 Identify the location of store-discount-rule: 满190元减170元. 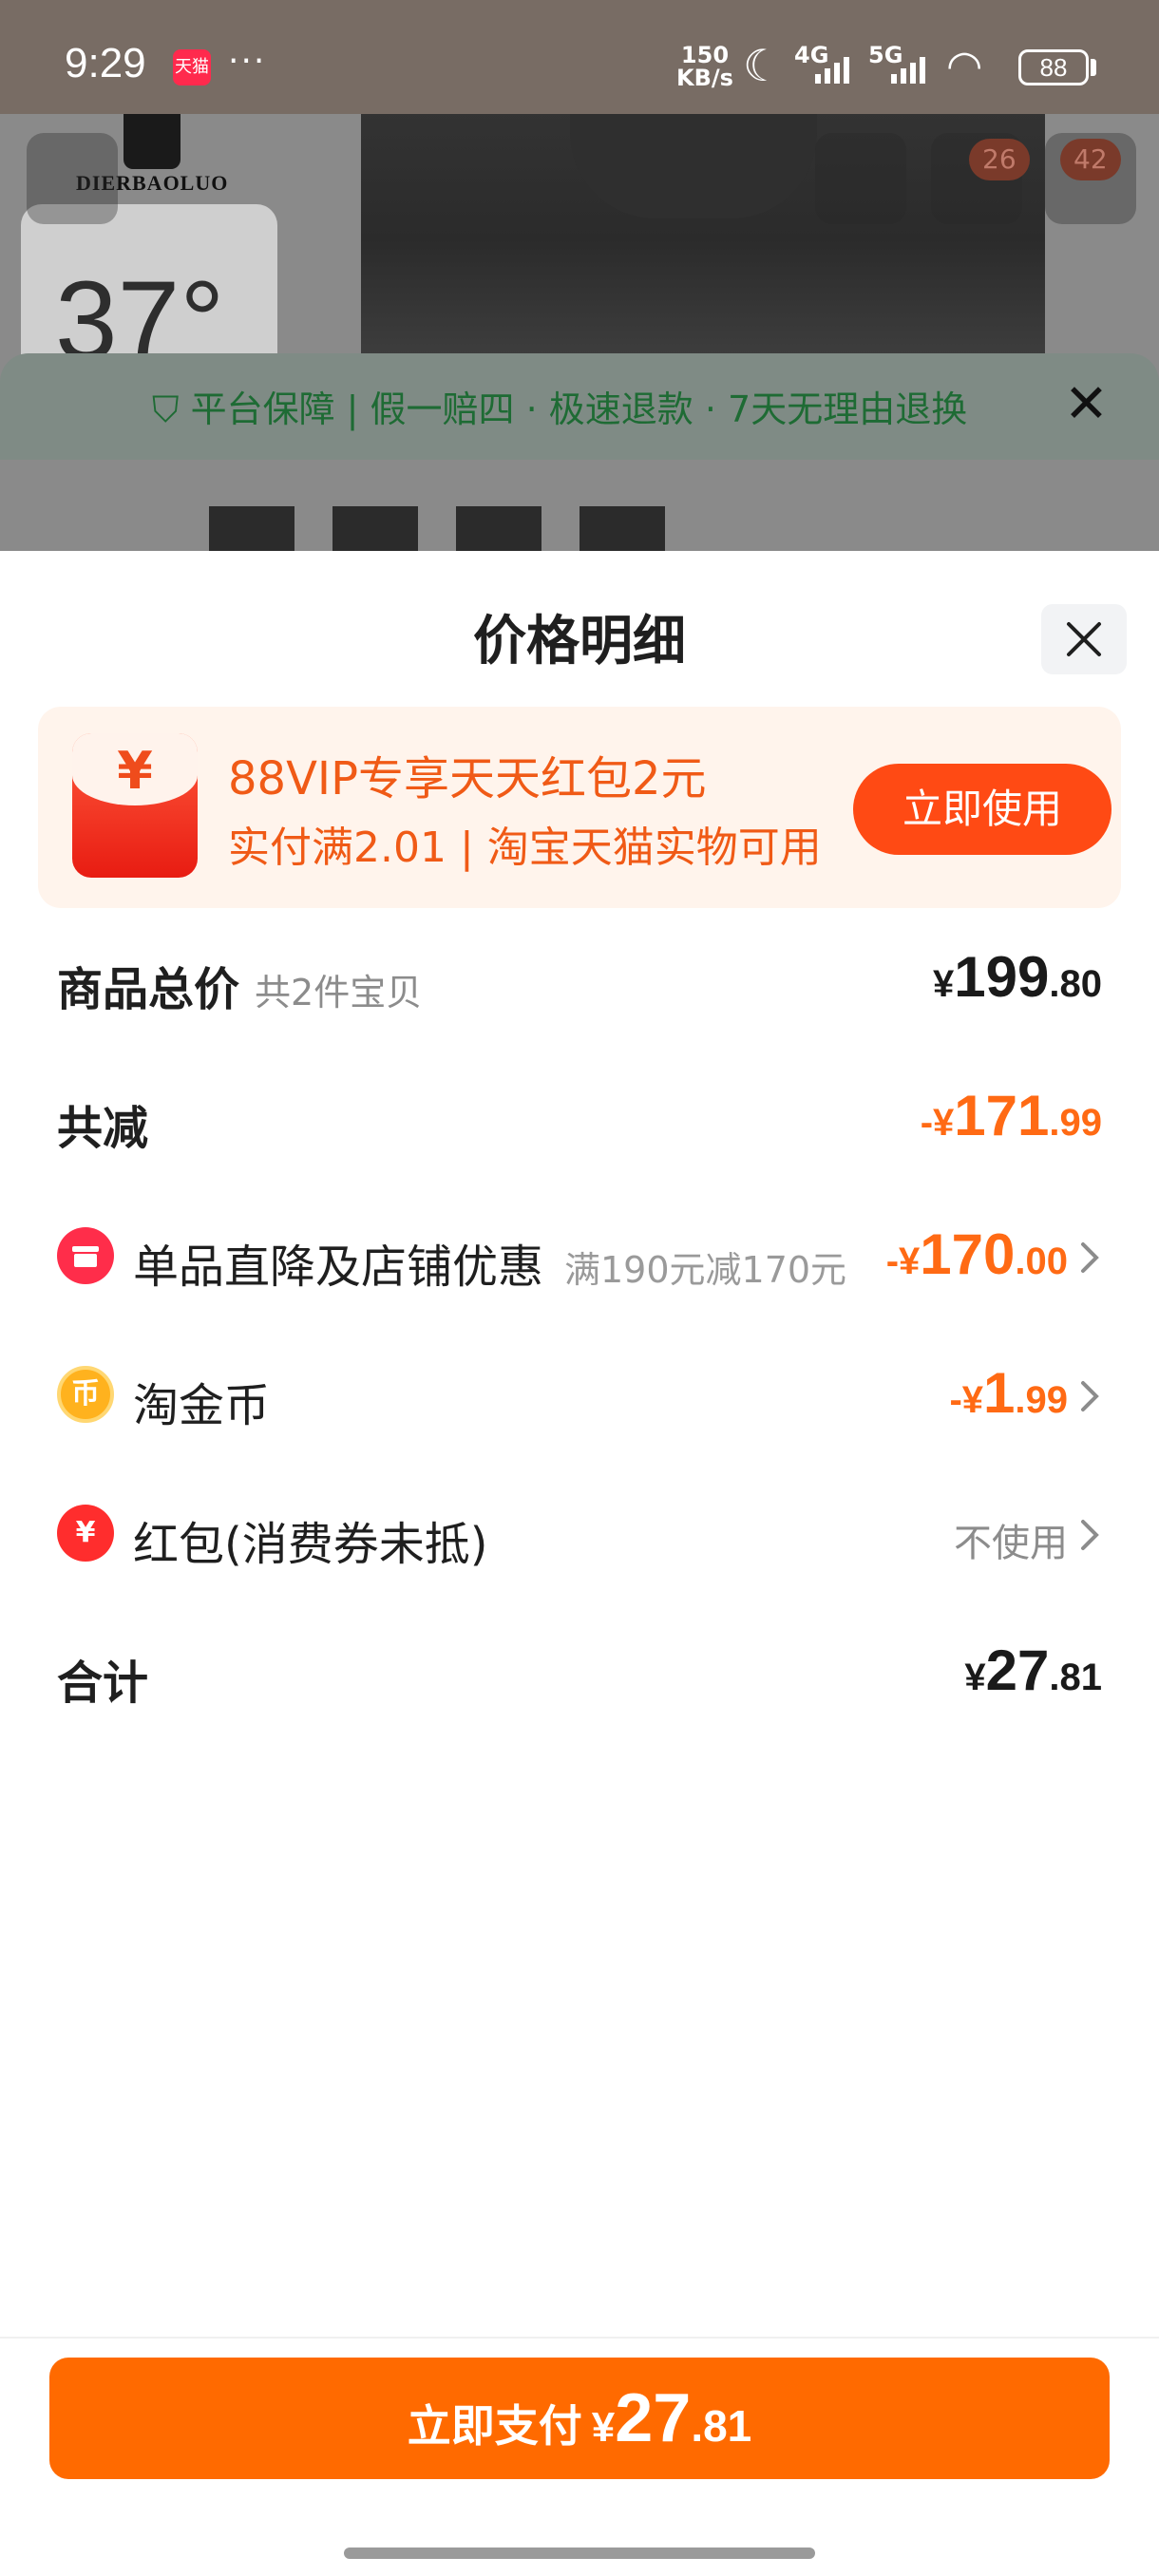
(705, 1270).